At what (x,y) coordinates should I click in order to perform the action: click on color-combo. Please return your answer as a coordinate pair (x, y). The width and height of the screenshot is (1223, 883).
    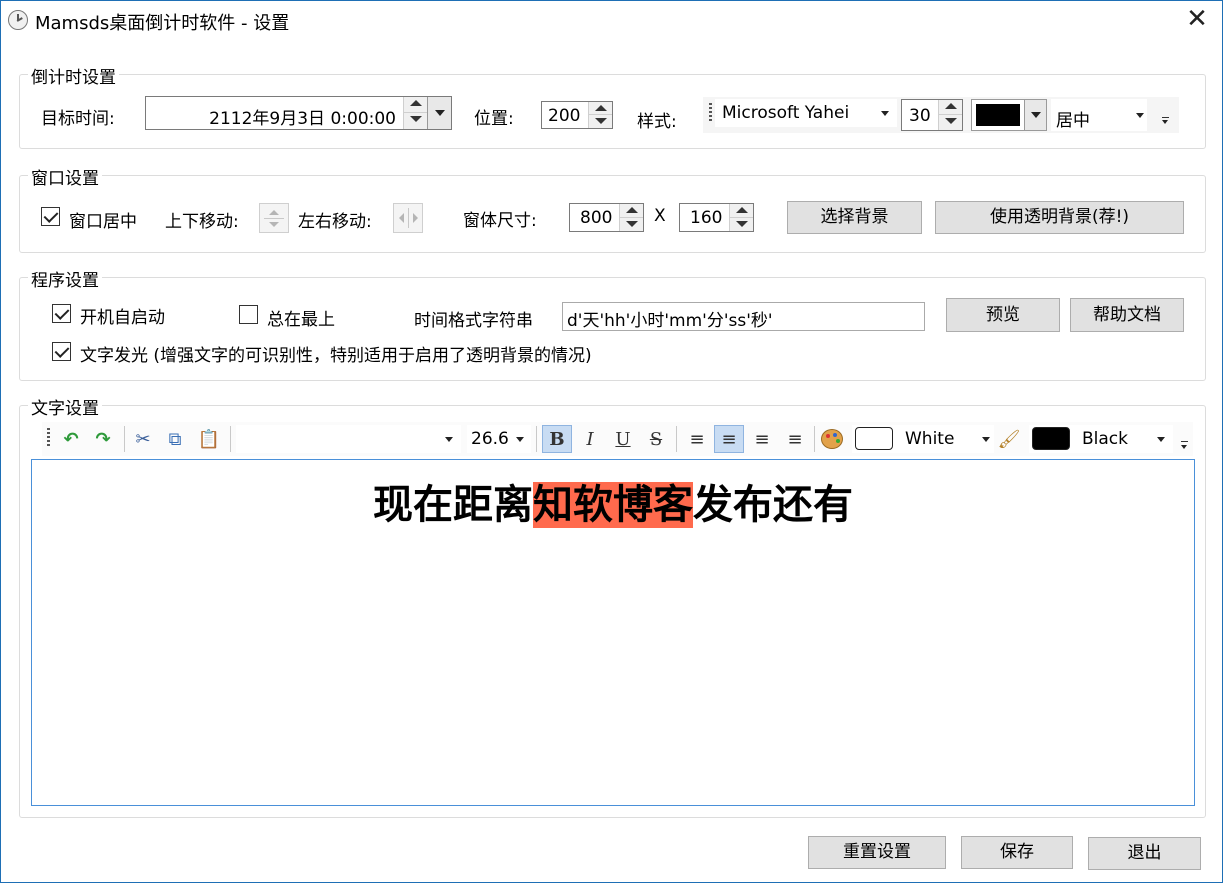
    Looking at the image, I should click on (1009, 115).